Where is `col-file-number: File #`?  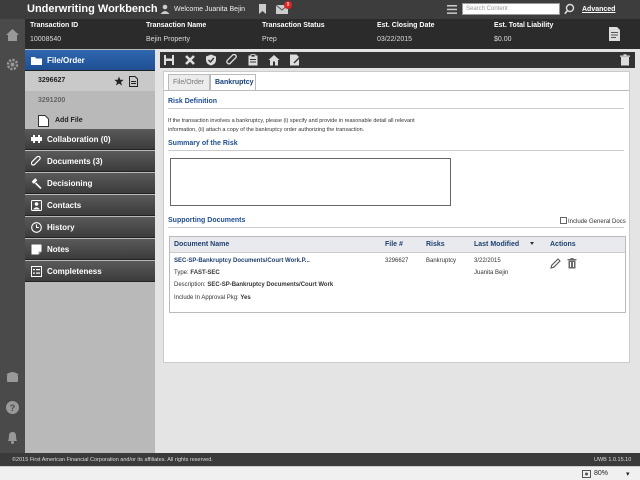 col-file-number: File # is located at coordinates (394, 244).